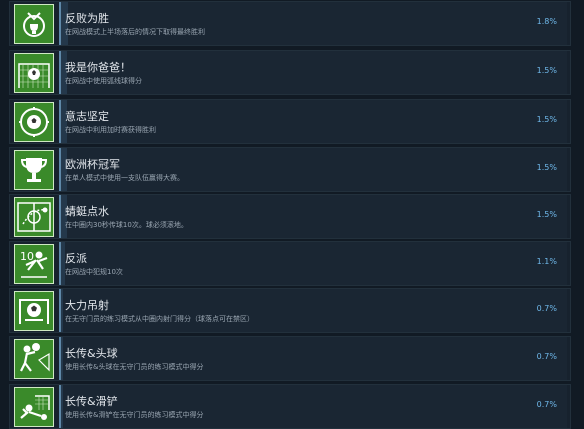  I want to click on achievement-row: 长传&滑铲使用长传&滑铲在无守门员的练习模式中得分 0.7%, so click(290, 406).